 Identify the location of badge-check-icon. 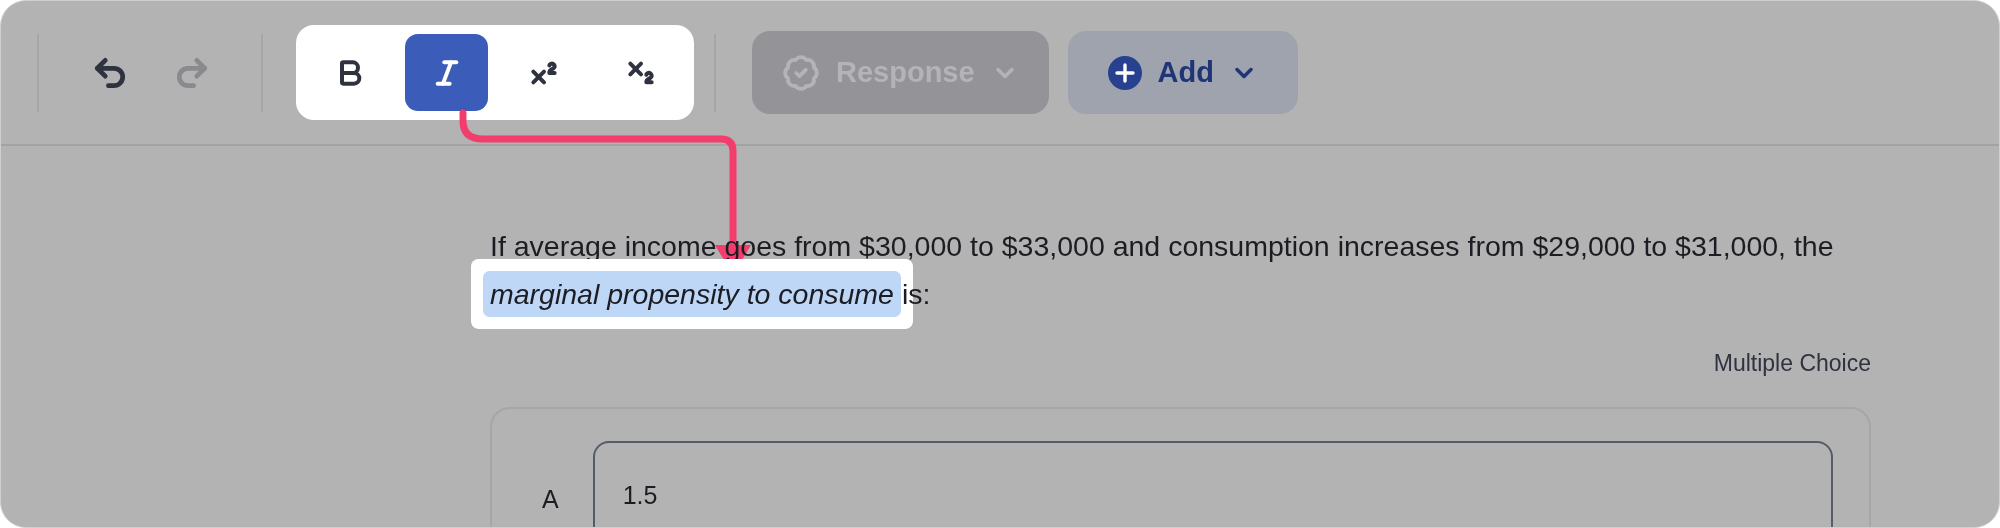
(801, 72).